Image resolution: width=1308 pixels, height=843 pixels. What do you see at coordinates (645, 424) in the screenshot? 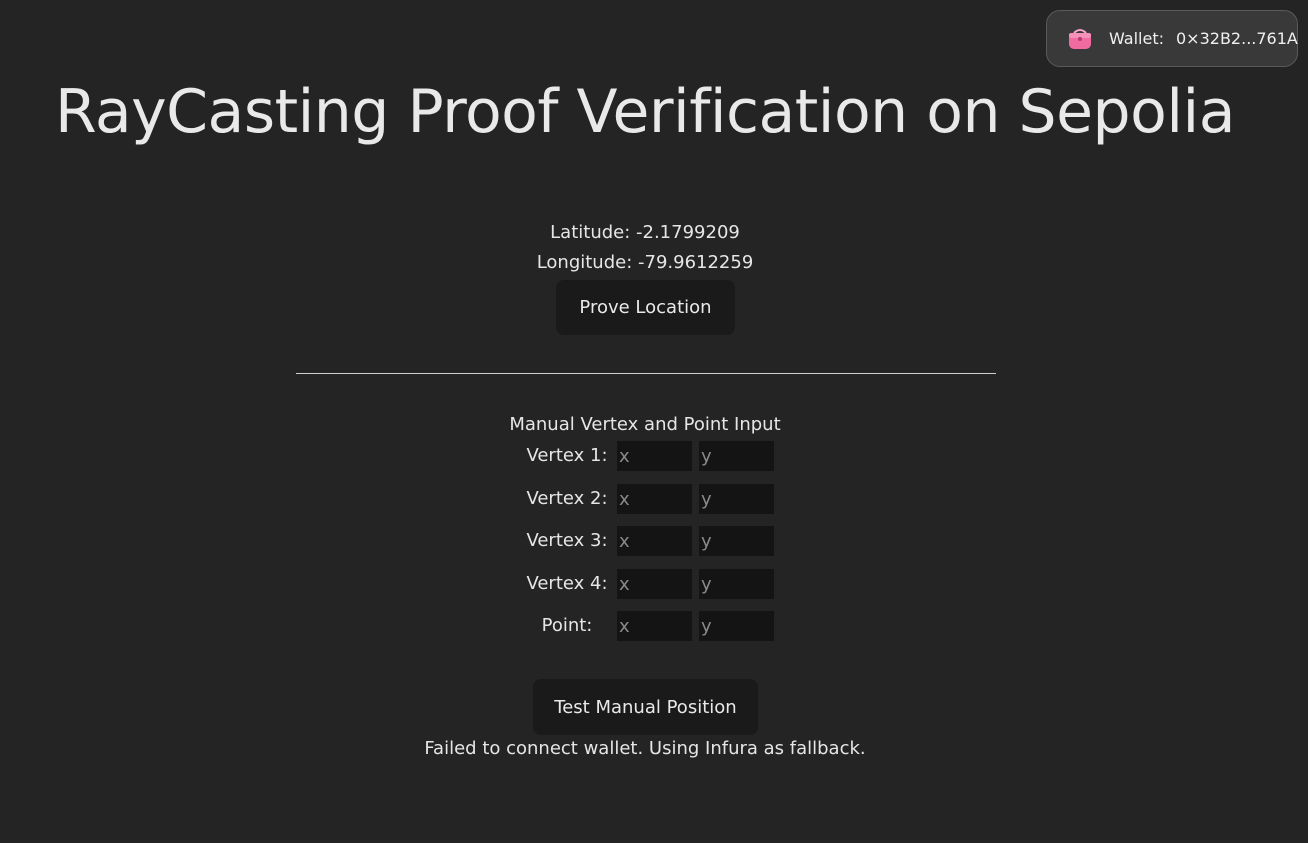
I see `manual-input-heading: Manual Vertex and Point Input` at bounding box center [645, 424].